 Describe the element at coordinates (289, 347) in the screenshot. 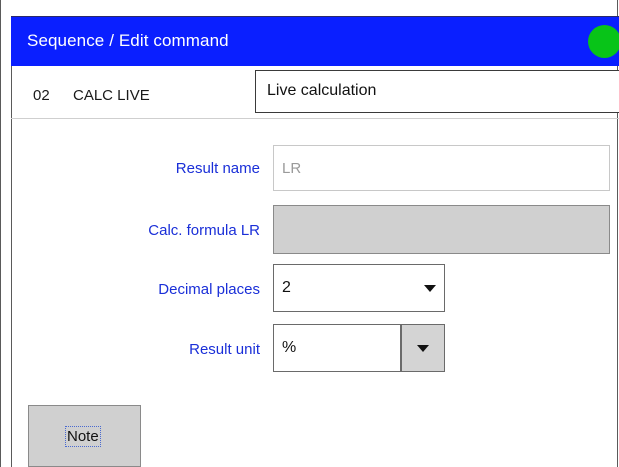

I see `result-unit-value: %` at that location.